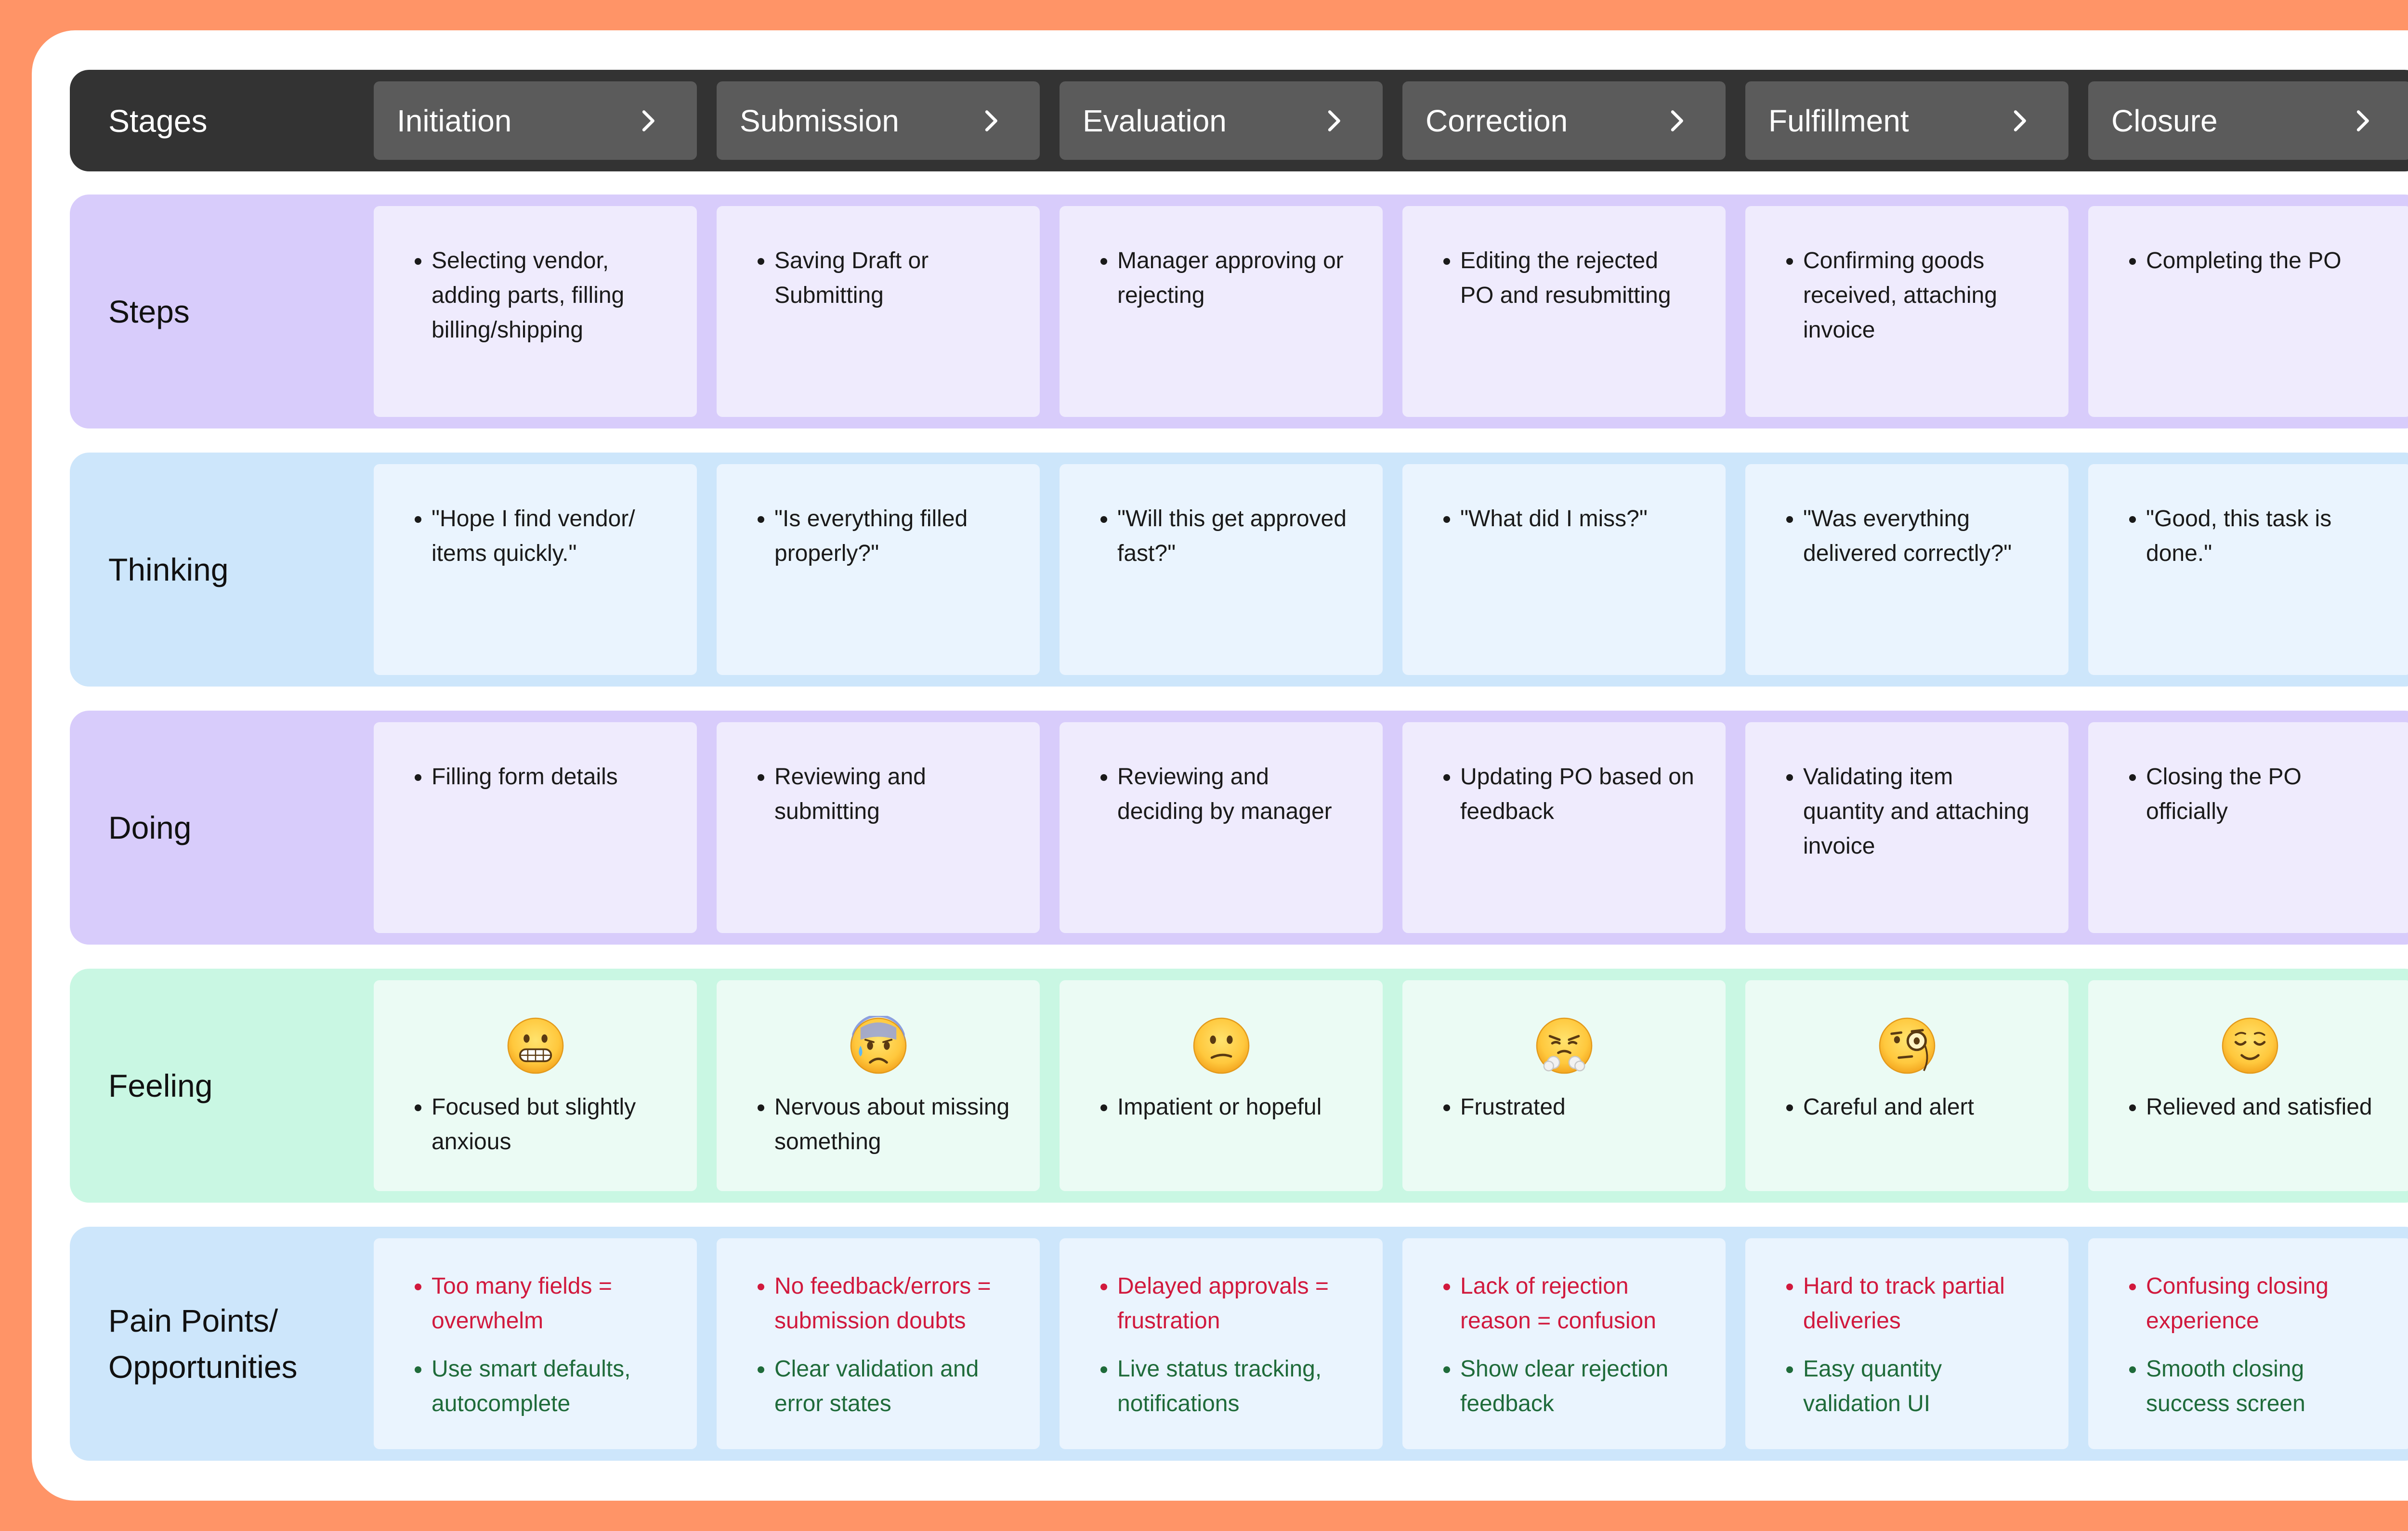 Image resolution: width=2408 pixels, height=1531 pixels. I want to click on list-item: Reviewing and deciding by manager, so click(1235, 794).